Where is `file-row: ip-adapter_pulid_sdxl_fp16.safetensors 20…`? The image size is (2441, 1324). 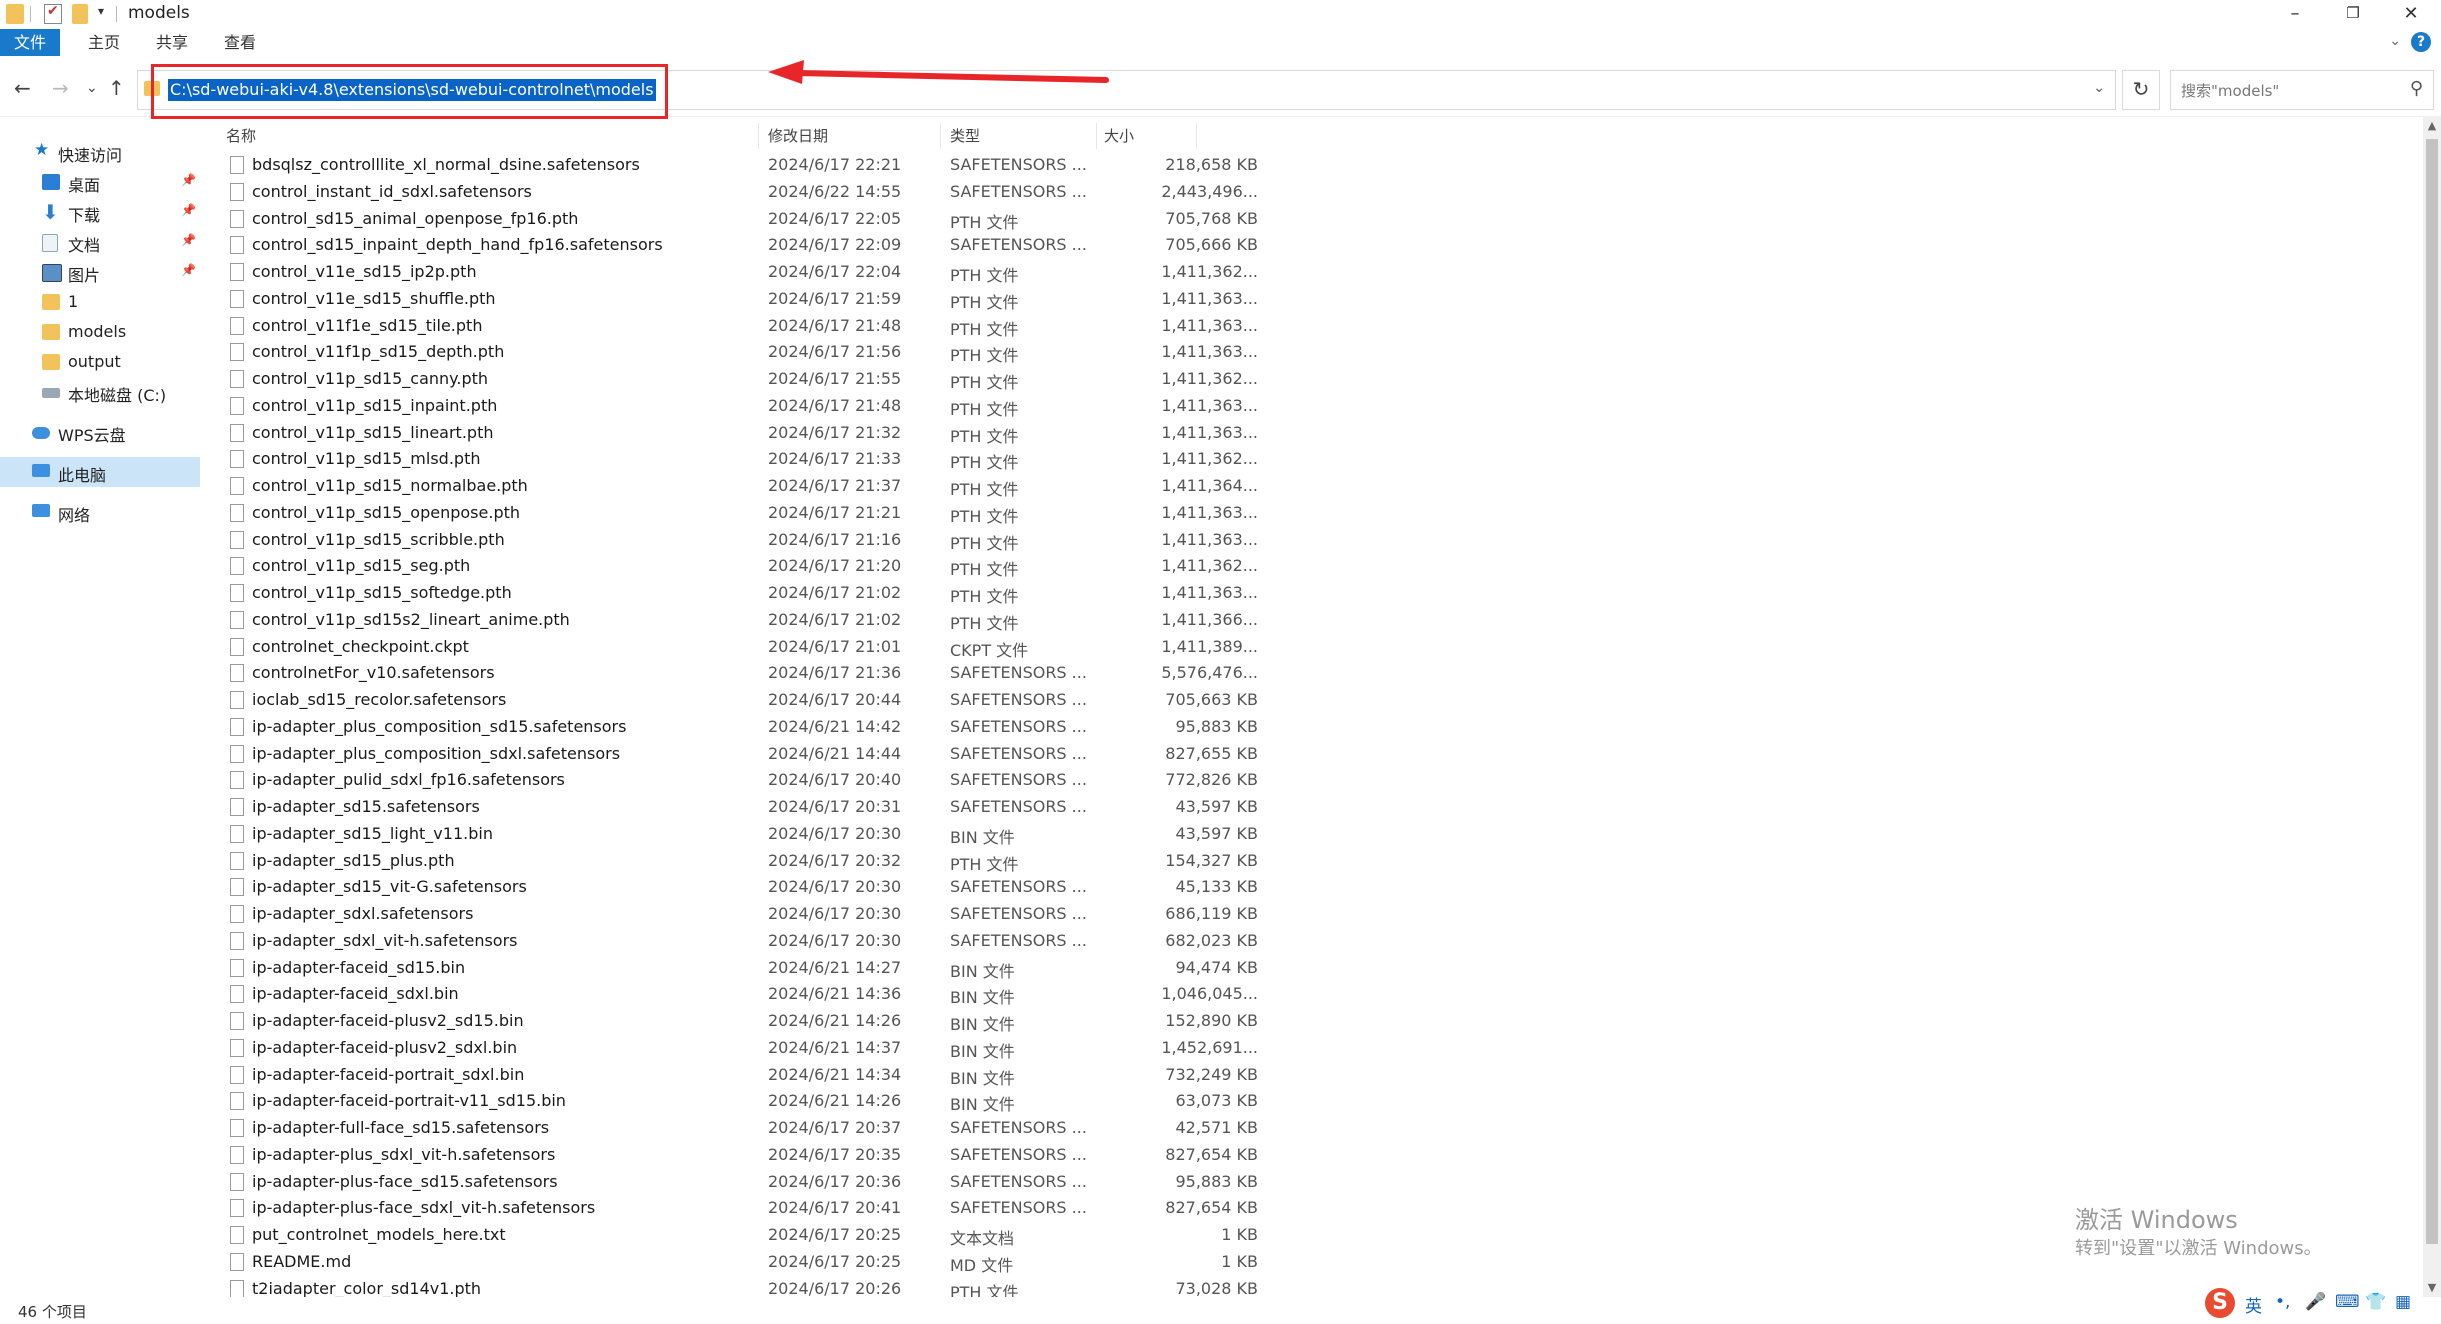 file-row: ip-adapter_pulid_sdxl_fp16.safetensors 20… is located at coordinates (744, 781).